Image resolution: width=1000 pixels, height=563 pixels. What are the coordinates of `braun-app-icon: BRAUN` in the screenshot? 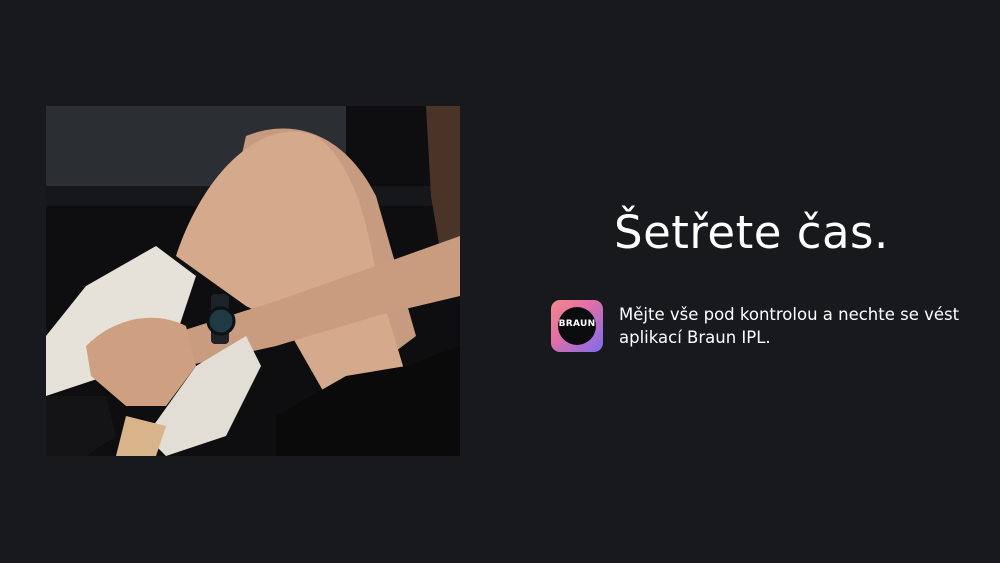 It's located at (577, 326).